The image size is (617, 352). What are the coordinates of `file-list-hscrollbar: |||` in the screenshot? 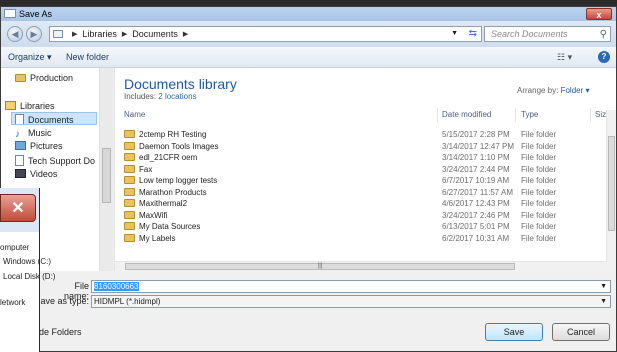 It's located at (361, 266).